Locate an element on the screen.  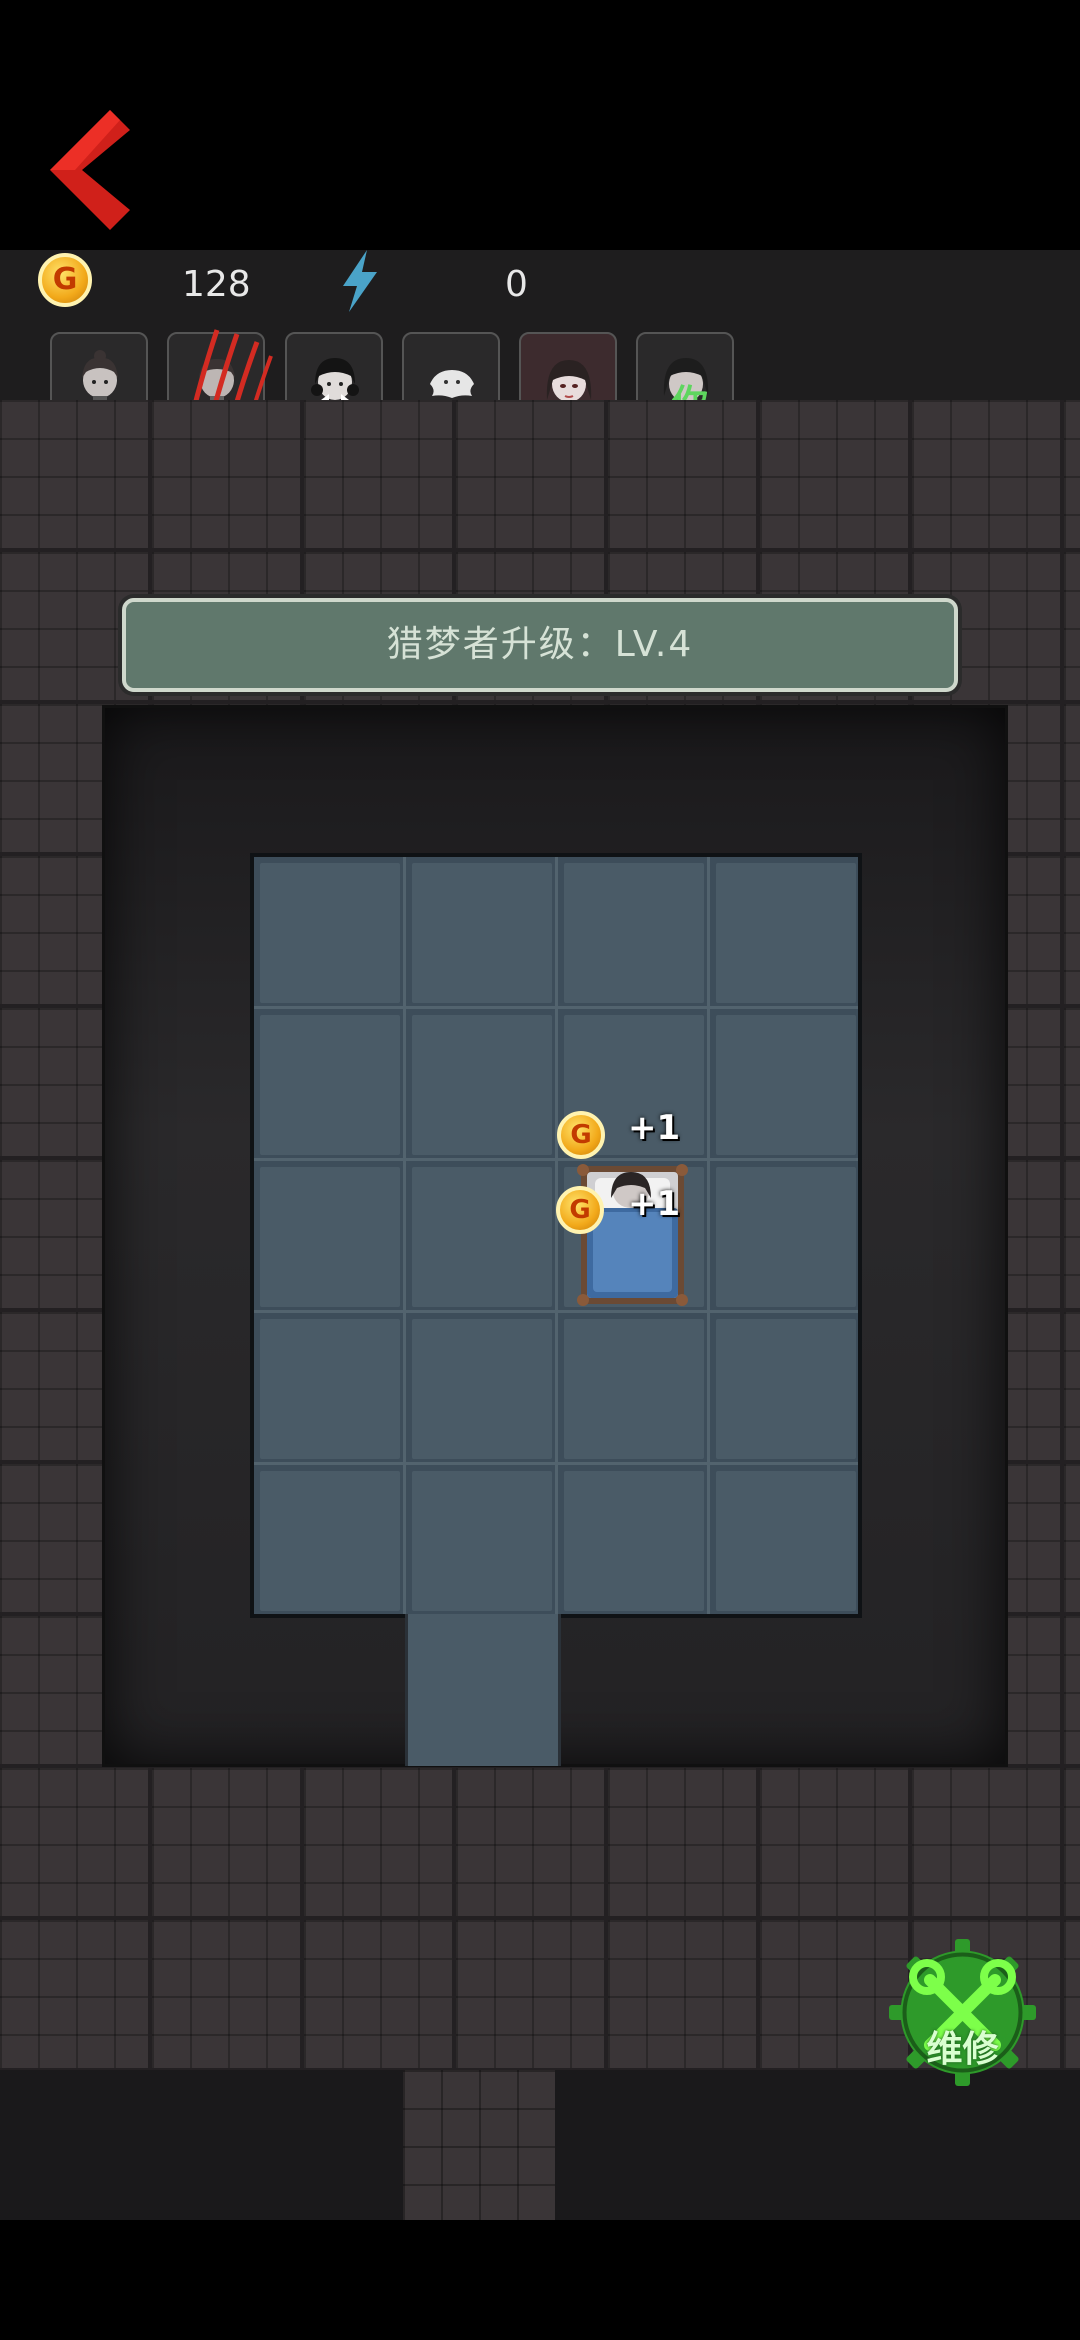
top-bar is located at coordinates (540, 125).